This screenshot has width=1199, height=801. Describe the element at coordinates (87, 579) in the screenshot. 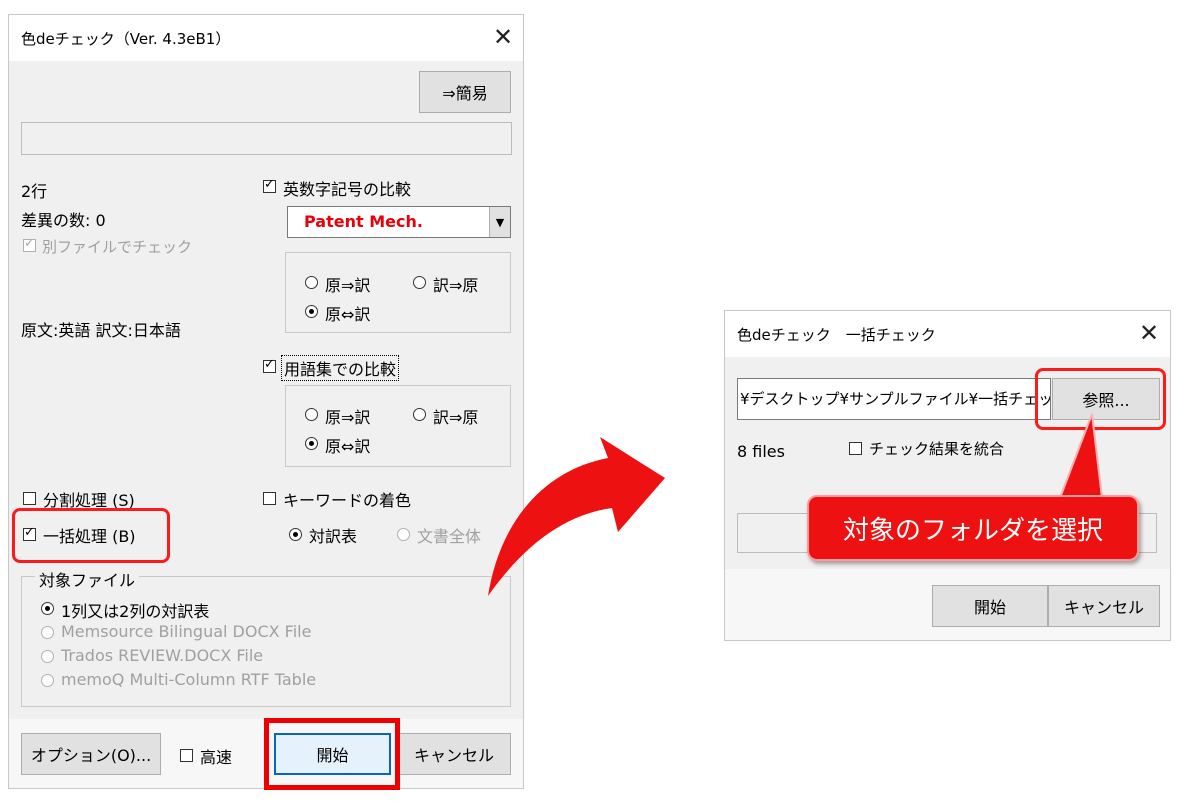

I see `target-file-legend: 対象ファイル` at that location.